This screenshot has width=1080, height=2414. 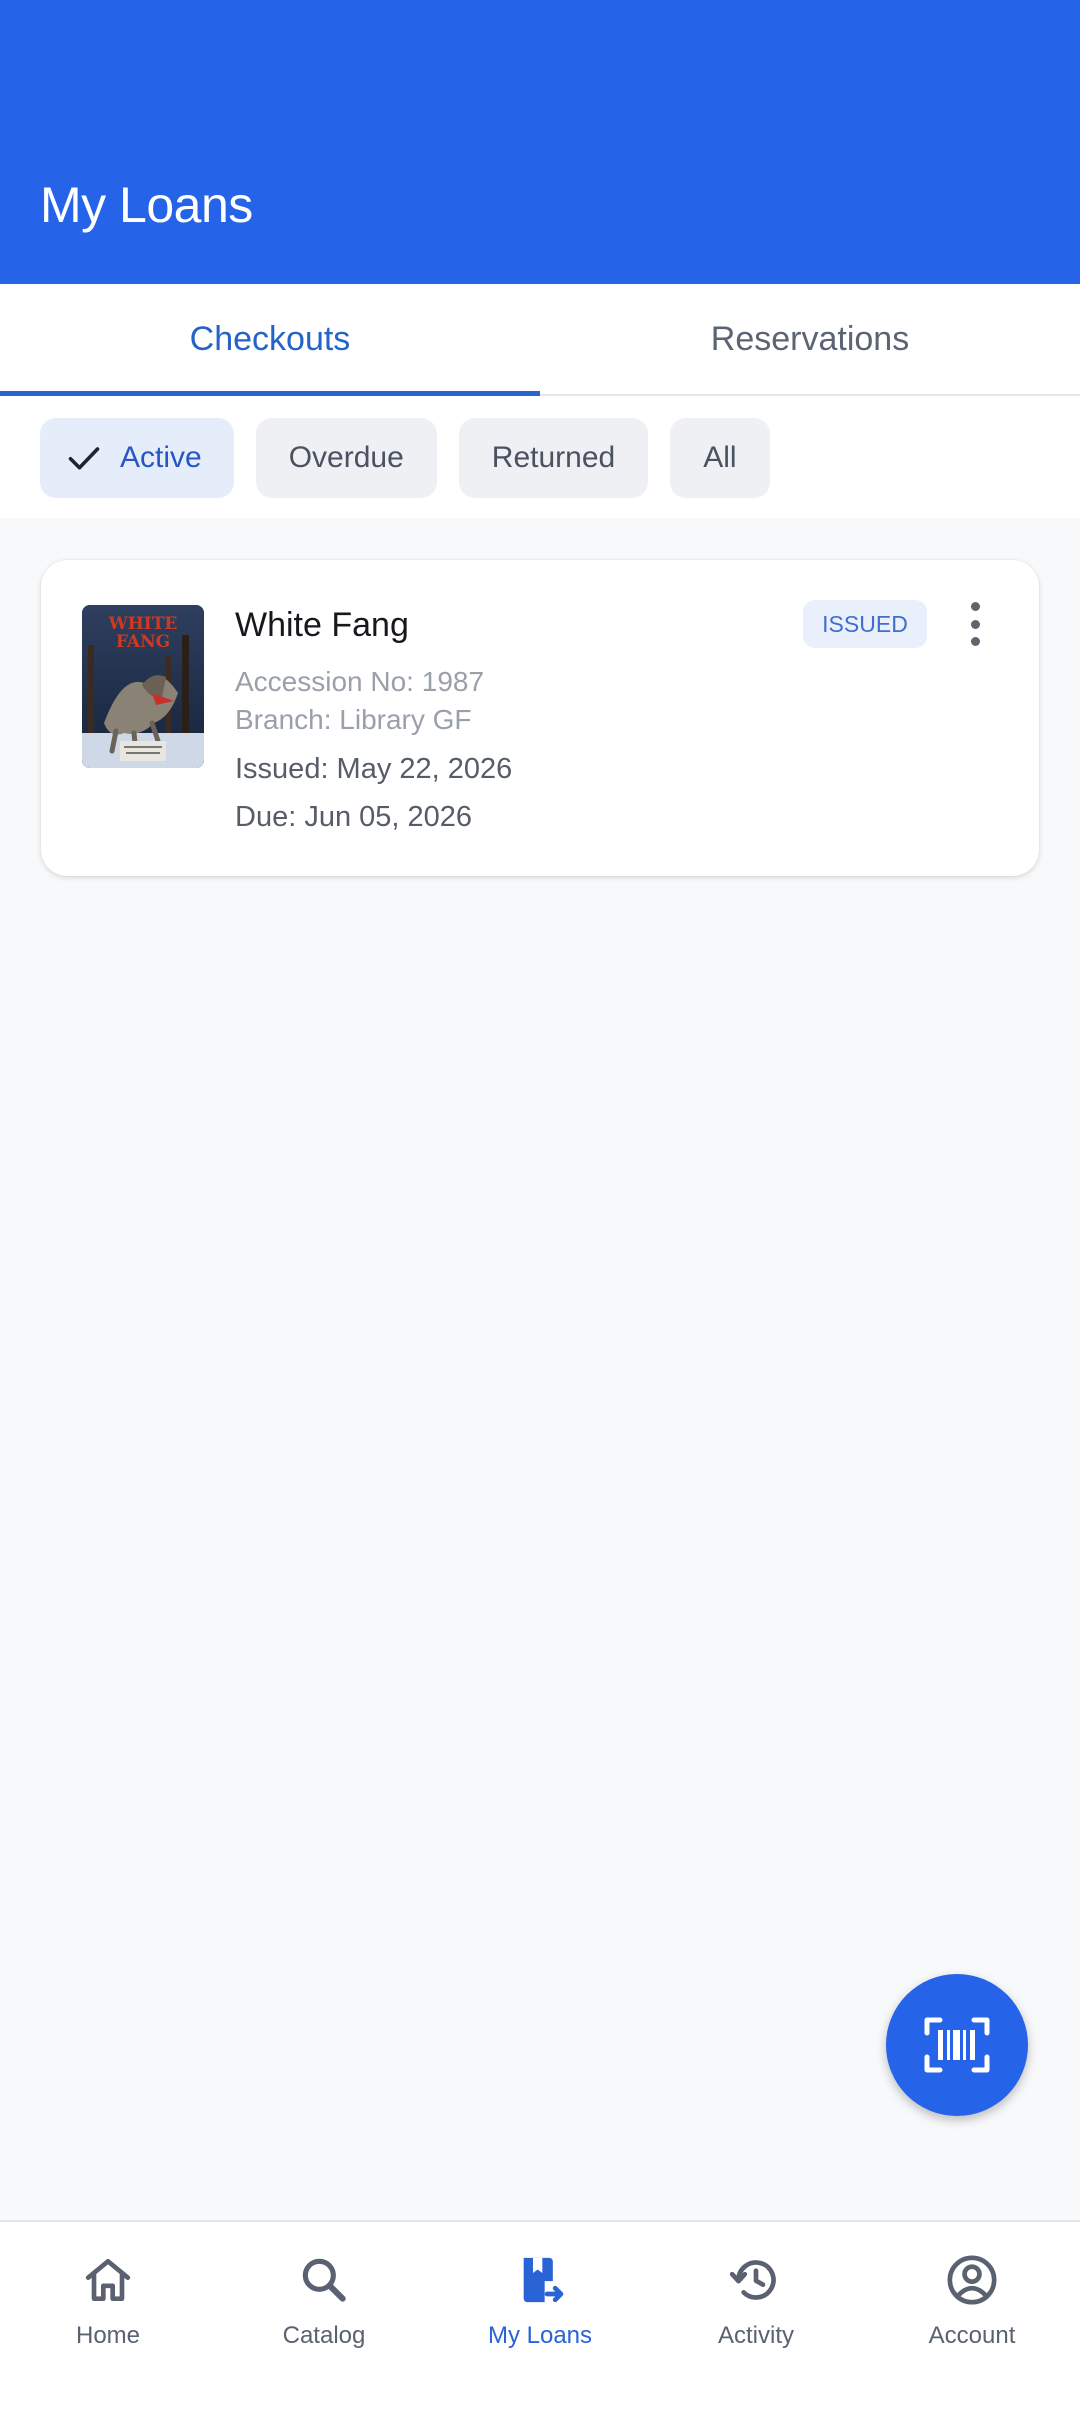 I want to click on app-bar: My Loans, so click(x=540, y=142).